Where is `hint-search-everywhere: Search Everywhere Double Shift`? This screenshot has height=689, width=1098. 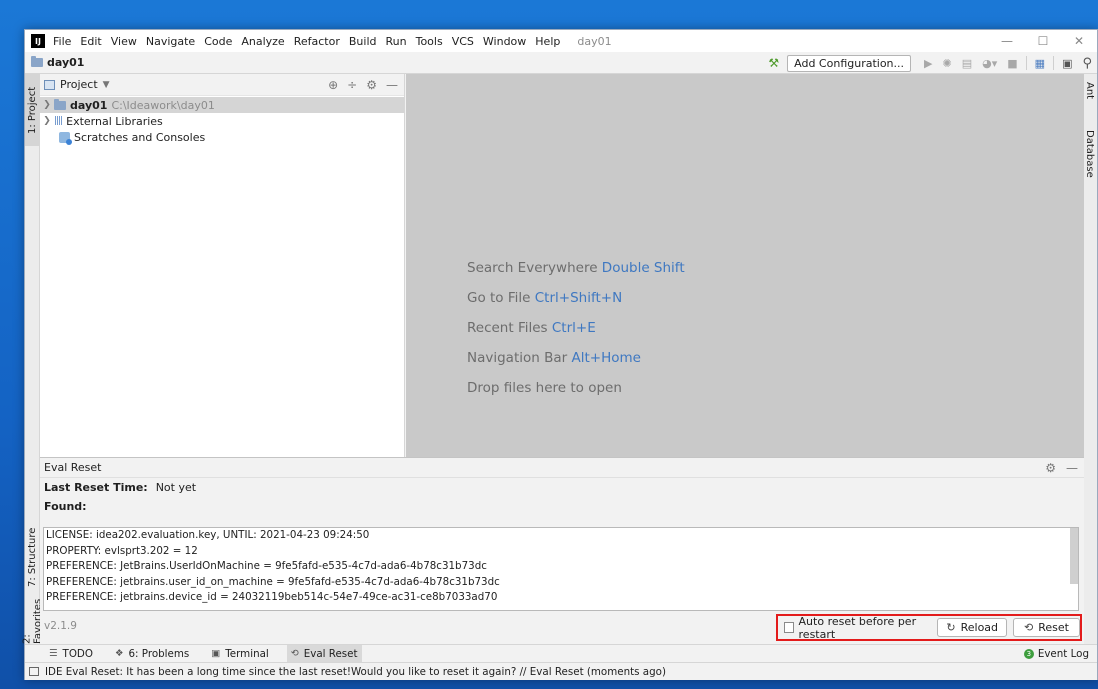 hint-search-everywhere: Search Everywhere Double Shift is located at coordinates (576, 268).